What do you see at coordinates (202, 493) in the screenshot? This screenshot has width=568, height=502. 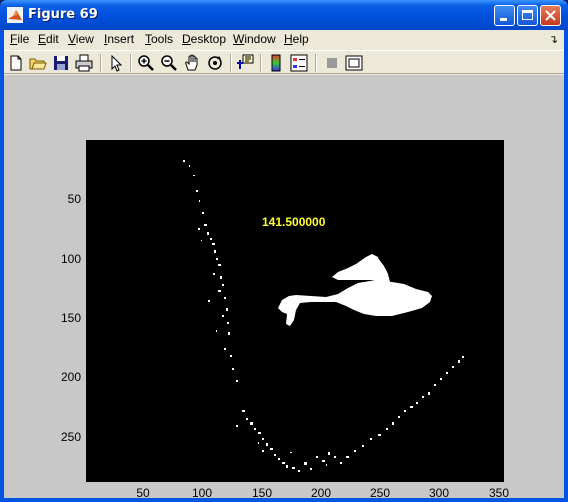 I see `x-tick-label: 100` at bounding box center [202, 493].